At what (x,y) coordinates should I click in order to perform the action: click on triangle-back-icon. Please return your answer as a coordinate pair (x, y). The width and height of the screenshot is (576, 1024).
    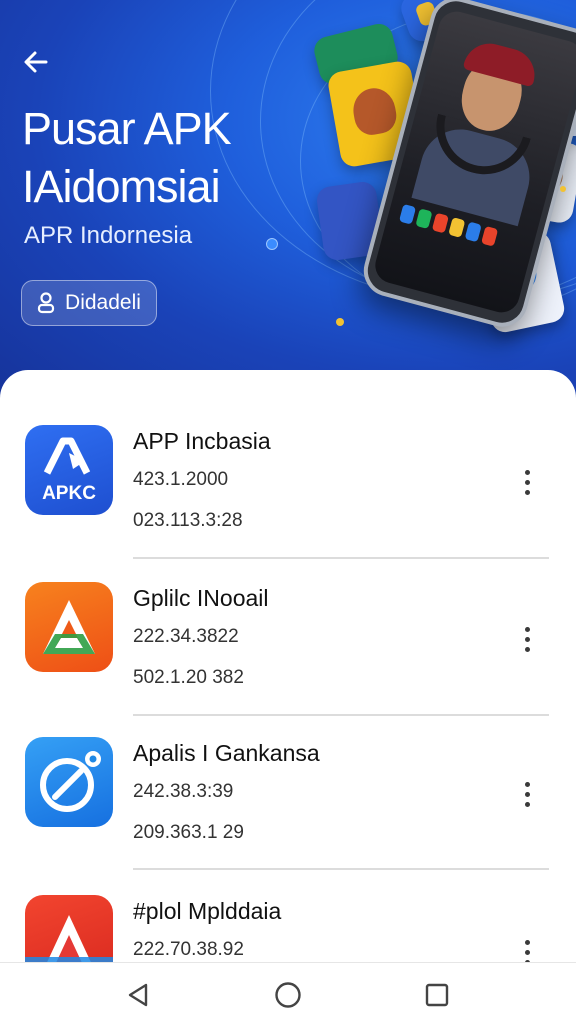
    Looking at the image, I should click on (138, 995).